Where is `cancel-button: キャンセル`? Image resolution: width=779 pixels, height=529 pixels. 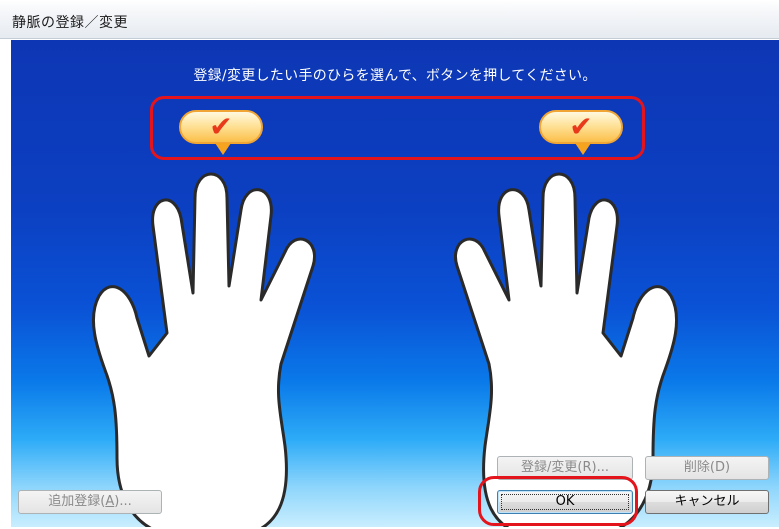 cancel-button: キャンセル is located at coordinates (707, 502).